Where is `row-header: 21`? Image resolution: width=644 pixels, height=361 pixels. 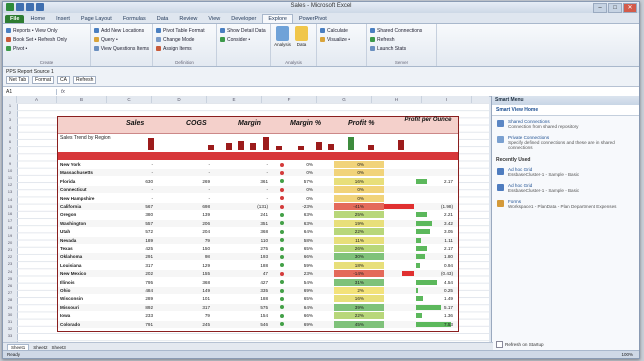
row-header: 21 is located at coordinates (10, 249).